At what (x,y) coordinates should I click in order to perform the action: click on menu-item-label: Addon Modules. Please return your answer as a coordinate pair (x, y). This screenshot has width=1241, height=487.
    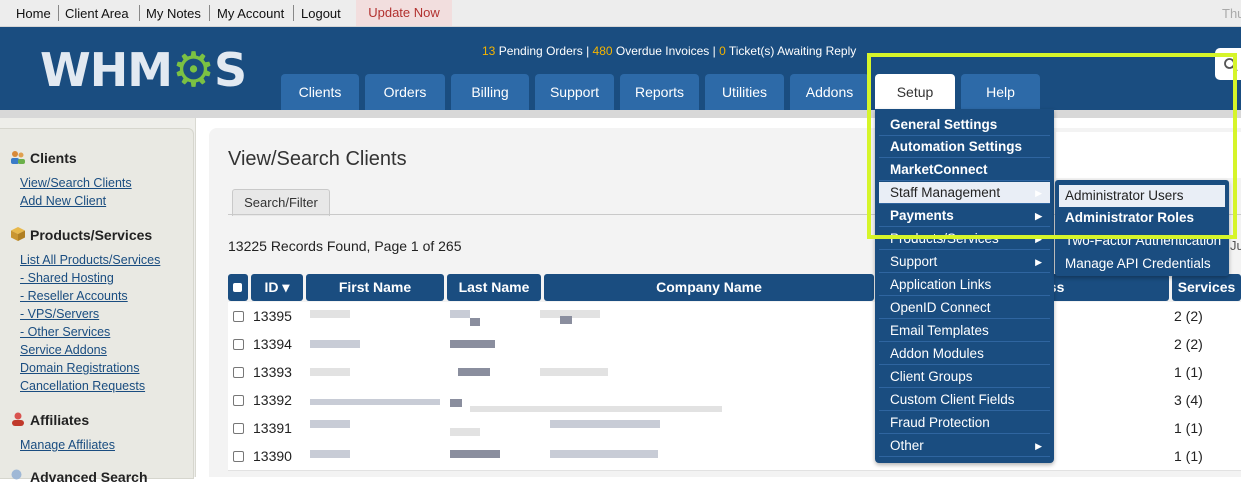
    Looking at the image, I should click on (937, 353).